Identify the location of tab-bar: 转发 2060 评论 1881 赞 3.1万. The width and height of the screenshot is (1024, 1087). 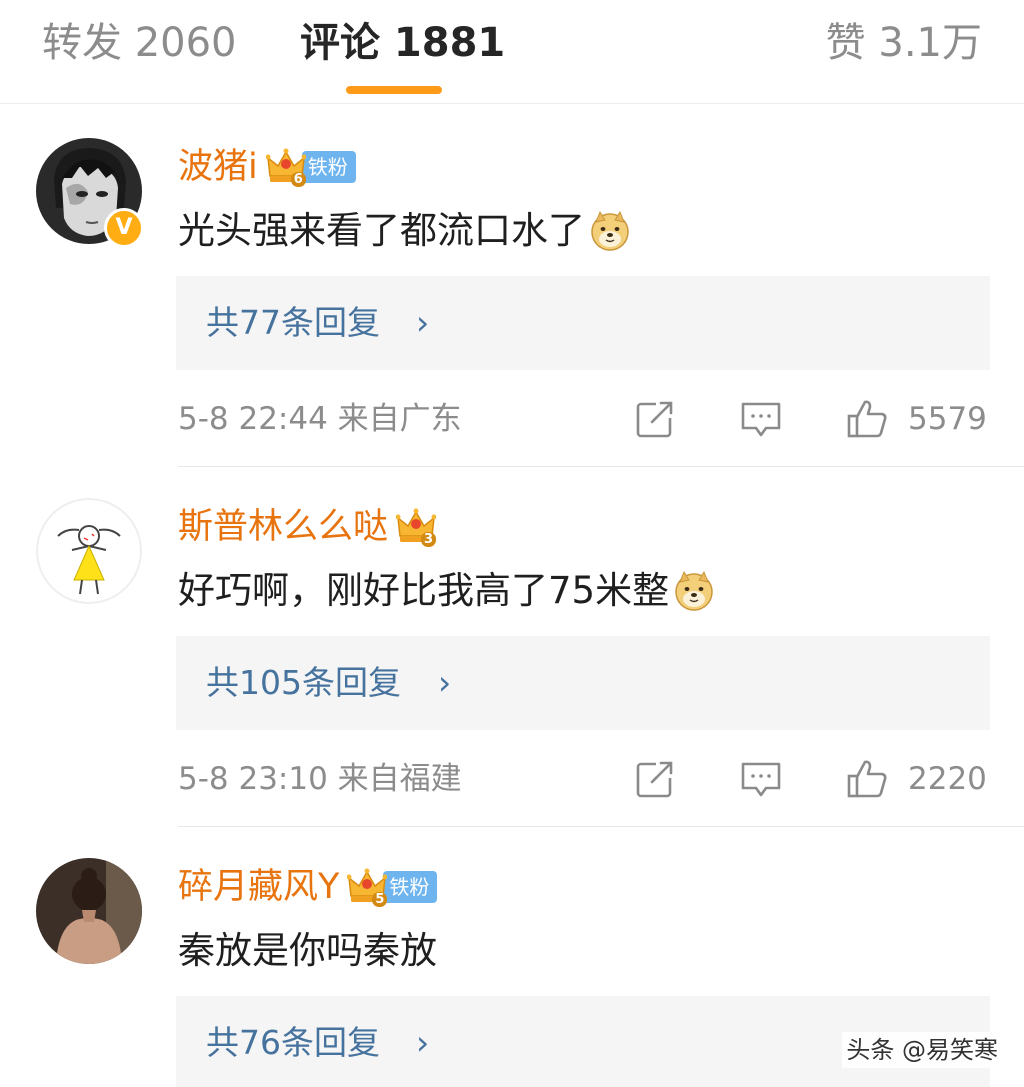
(512, 52).